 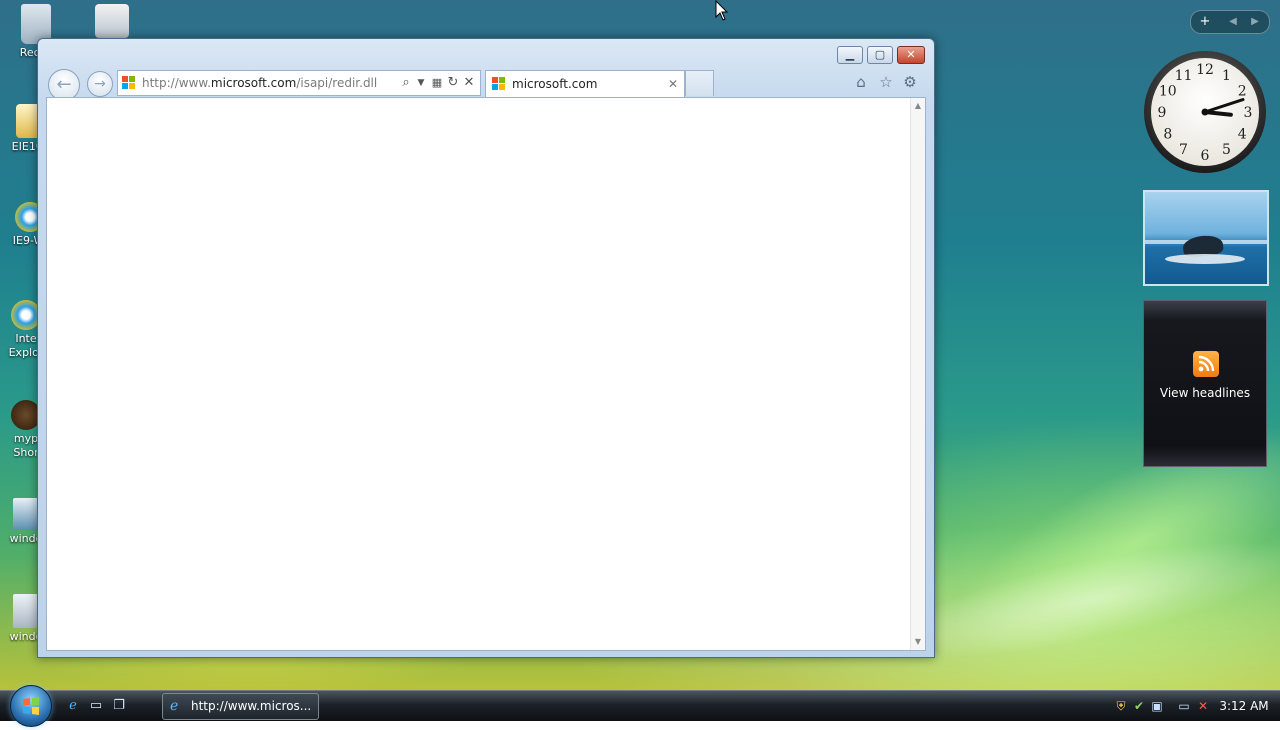 What do you see at coordinates (1184, 706) in the screenshot?
I see `monitor-icon: ▭` at bounding box center [1184, 706].